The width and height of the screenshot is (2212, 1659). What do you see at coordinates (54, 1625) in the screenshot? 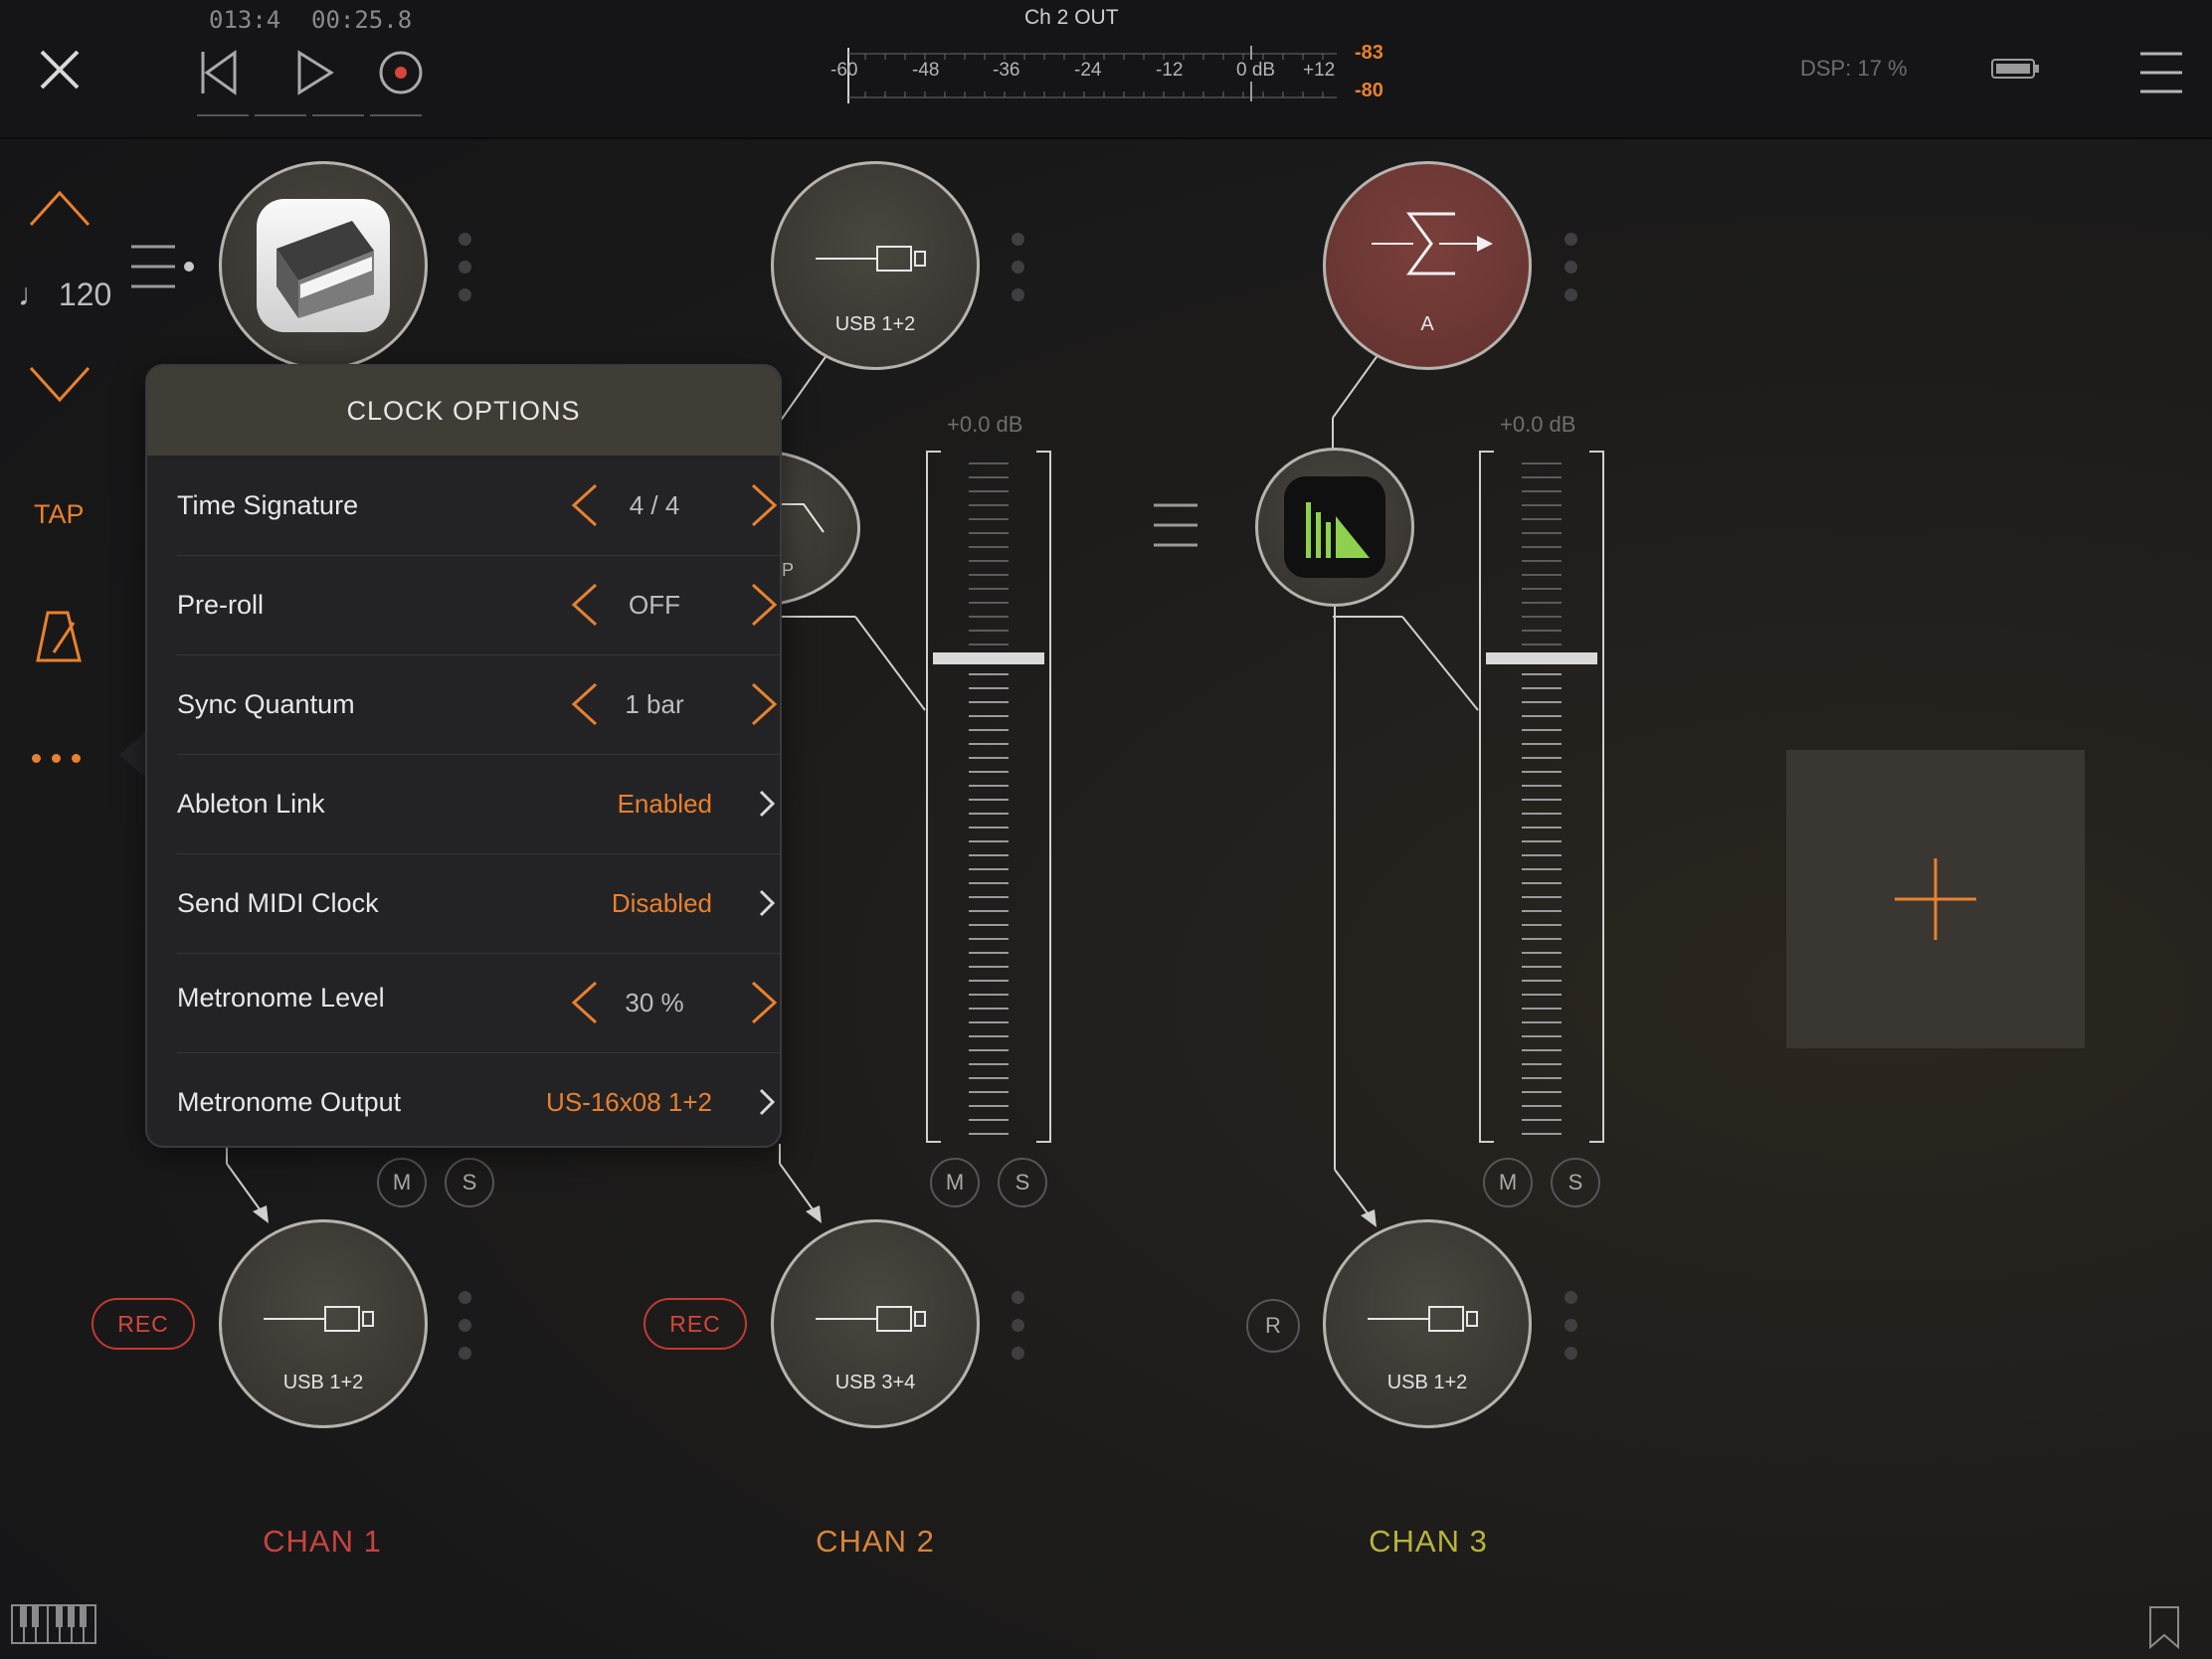
I see `piano-keyboard-icon` at bounding box center [54, 1625].